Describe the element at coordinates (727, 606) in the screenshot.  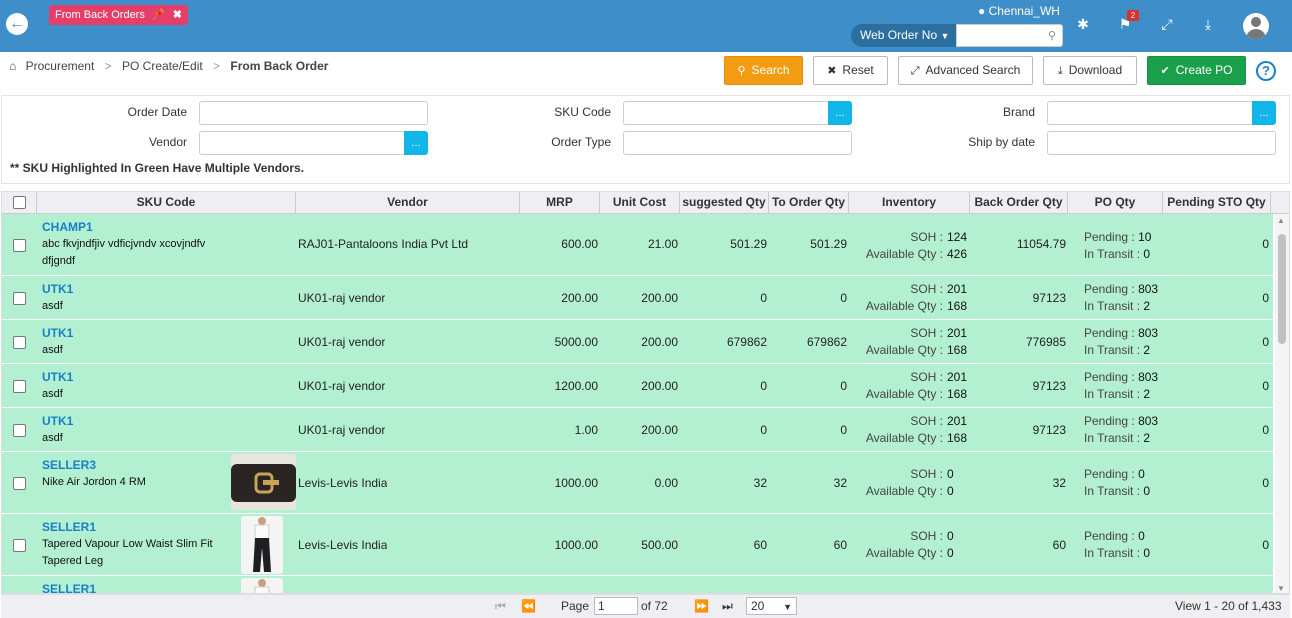
I see `last-page-icon: ⏭` at that location.